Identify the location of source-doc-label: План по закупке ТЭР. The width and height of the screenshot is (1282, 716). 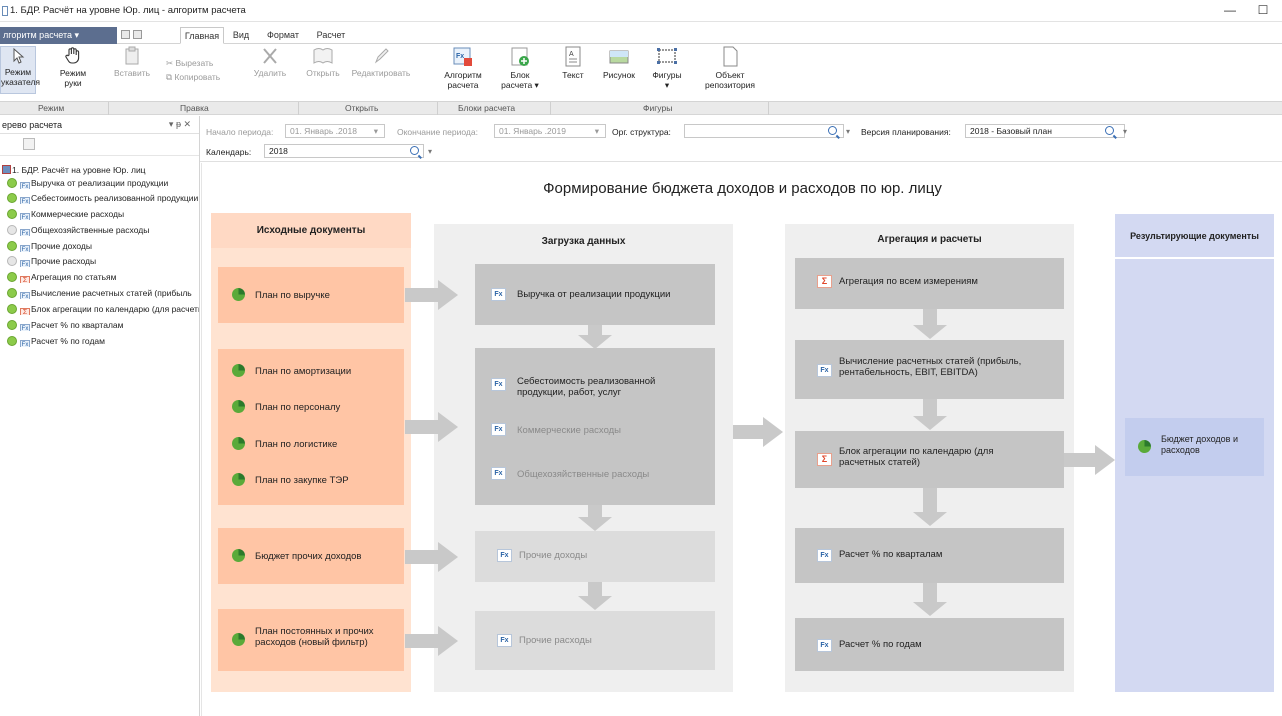
(302, 480).